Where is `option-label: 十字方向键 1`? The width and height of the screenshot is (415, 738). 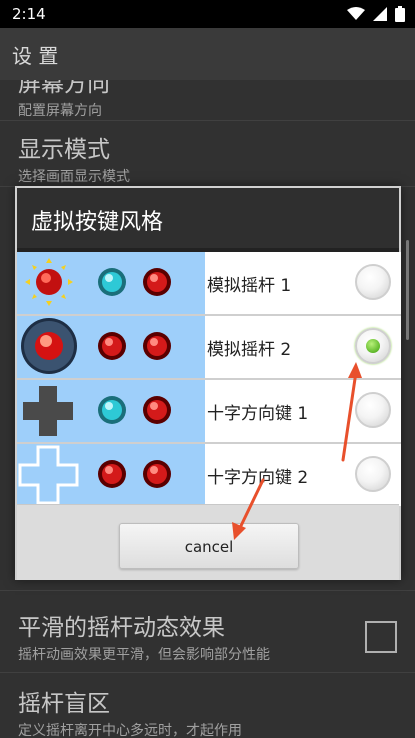 option-label: 十字方向键 1 is located at coordinates (258, 414).